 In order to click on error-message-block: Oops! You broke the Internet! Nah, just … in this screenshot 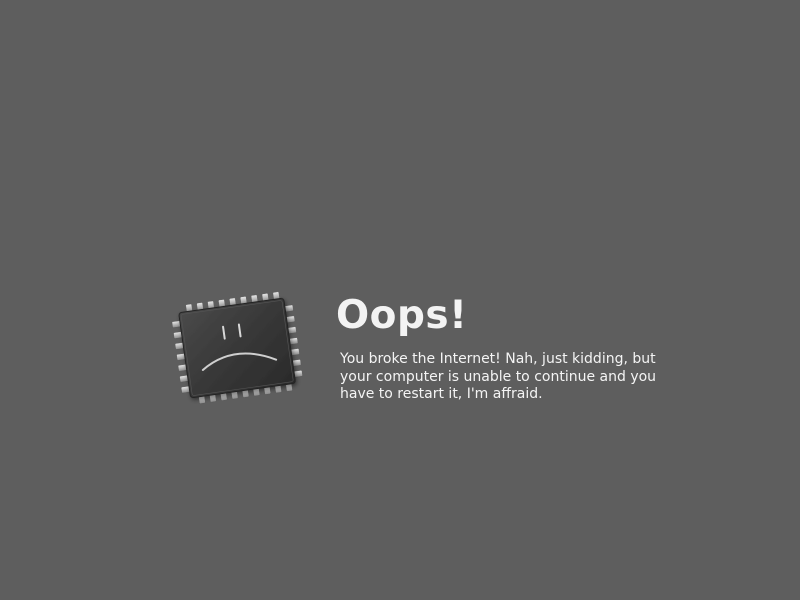, I will do `click(506, 348)`.